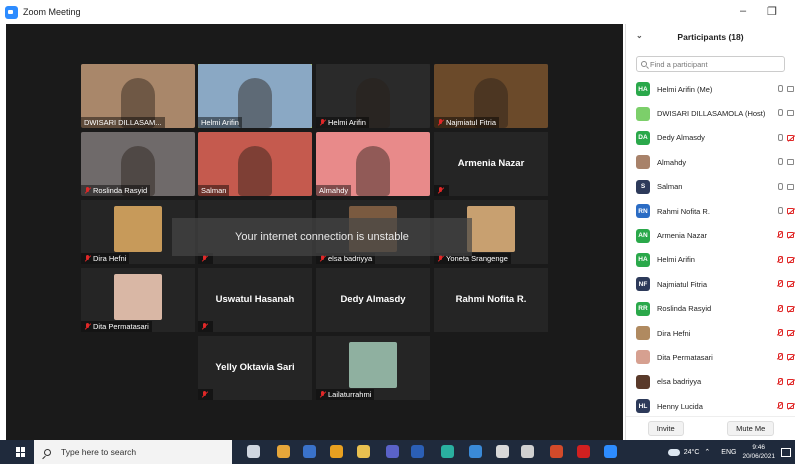 This screenshot has width=795, height=464. Describe the element at coordinates (665, 428) in the screenshot. I see `invite-button: Invite` at that location.